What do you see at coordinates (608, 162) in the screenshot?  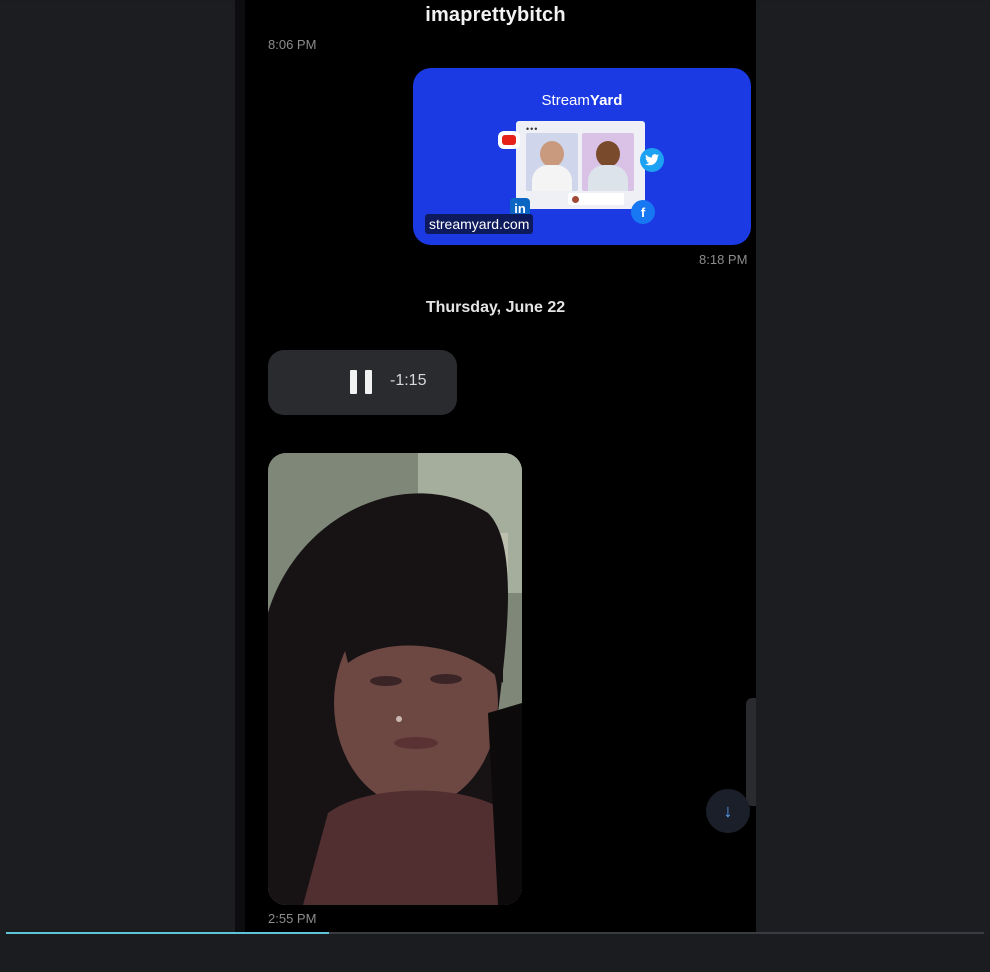 I see `host-avatar-male` at bounding box center [608, 162].